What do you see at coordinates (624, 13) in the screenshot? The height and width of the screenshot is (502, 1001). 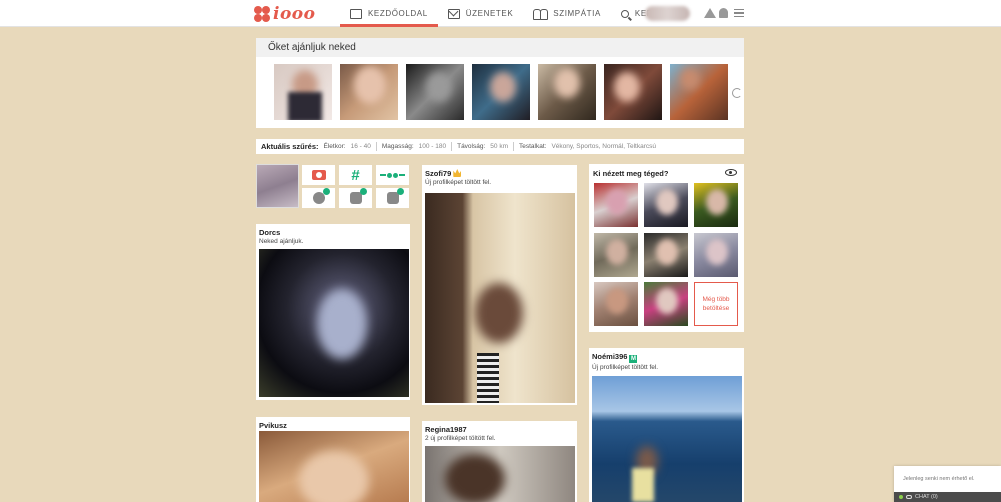 I see `search-icon` at bounding box center [624, 13].